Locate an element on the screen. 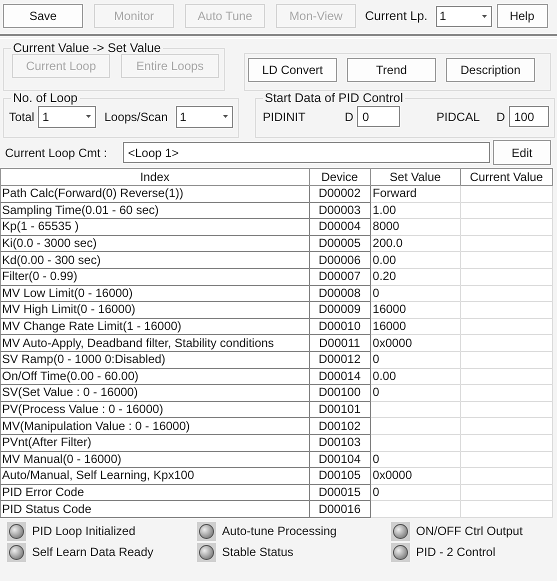  column-header: Device is located at coordinates (339, 177).